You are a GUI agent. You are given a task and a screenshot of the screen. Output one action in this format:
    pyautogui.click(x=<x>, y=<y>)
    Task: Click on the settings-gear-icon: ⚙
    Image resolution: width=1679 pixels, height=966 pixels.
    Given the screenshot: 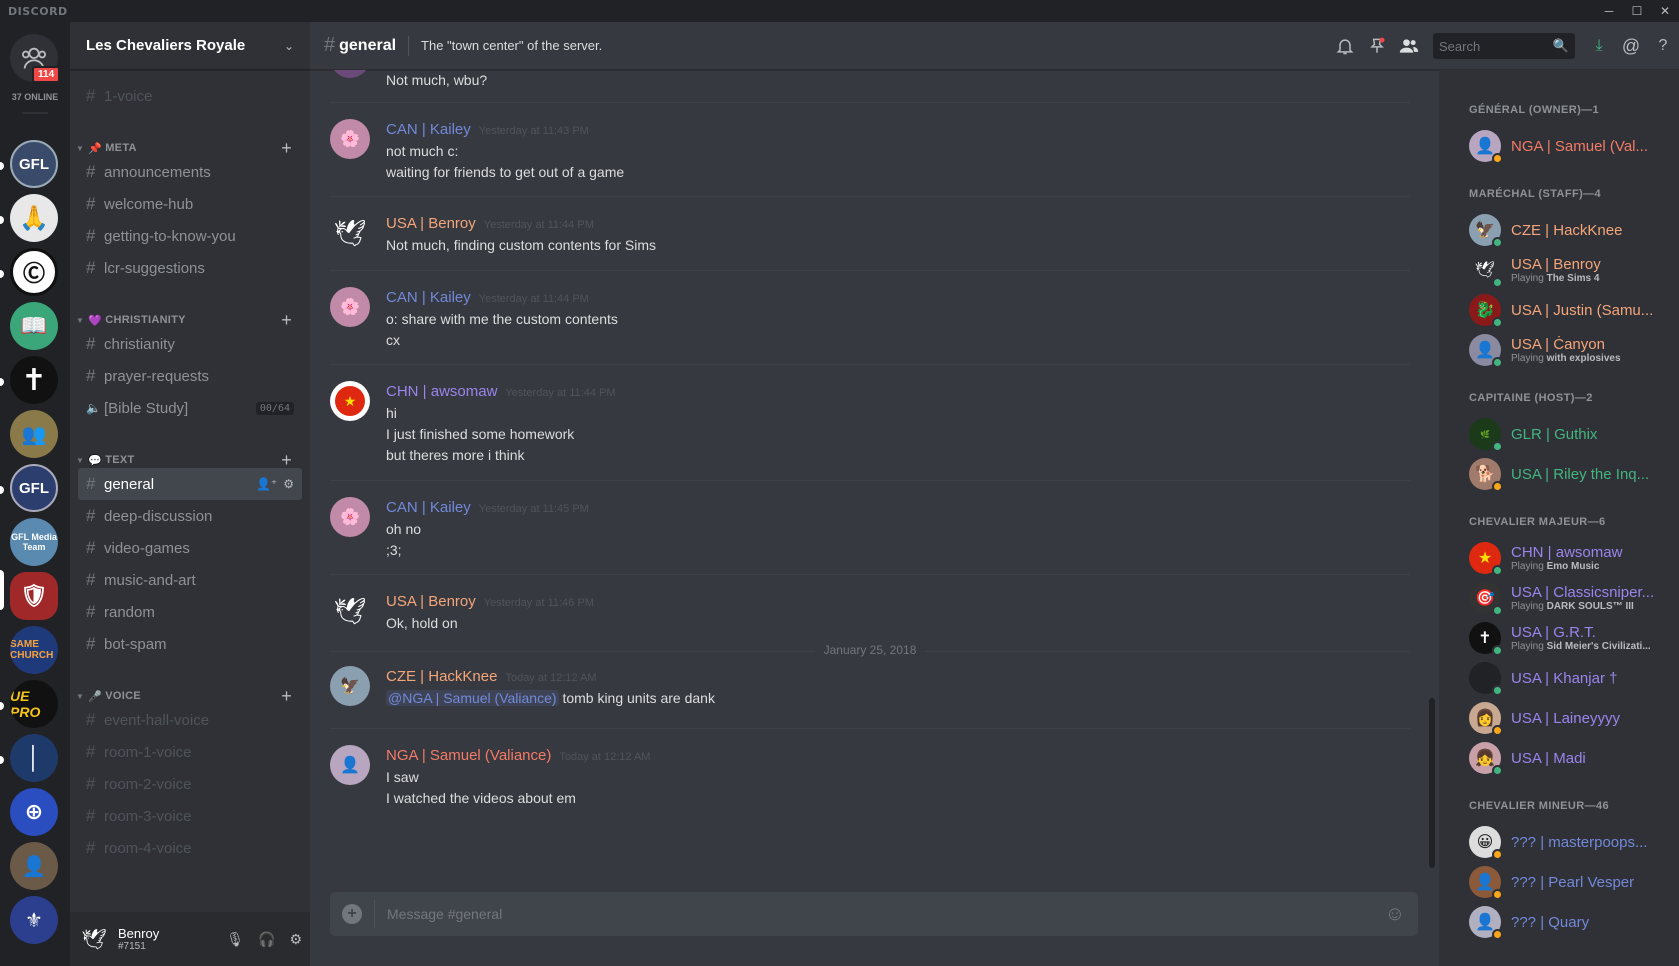 What is the action you would take?
    pyautogui.click(x=295, y=939)
    